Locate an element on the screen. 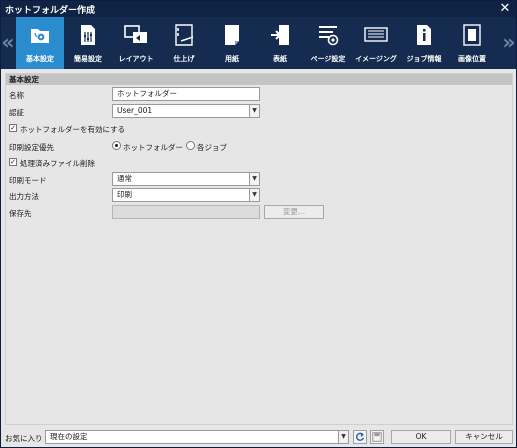 The image size is (517, 448). close-icon: ✕ is located at coordinates (505, 8).